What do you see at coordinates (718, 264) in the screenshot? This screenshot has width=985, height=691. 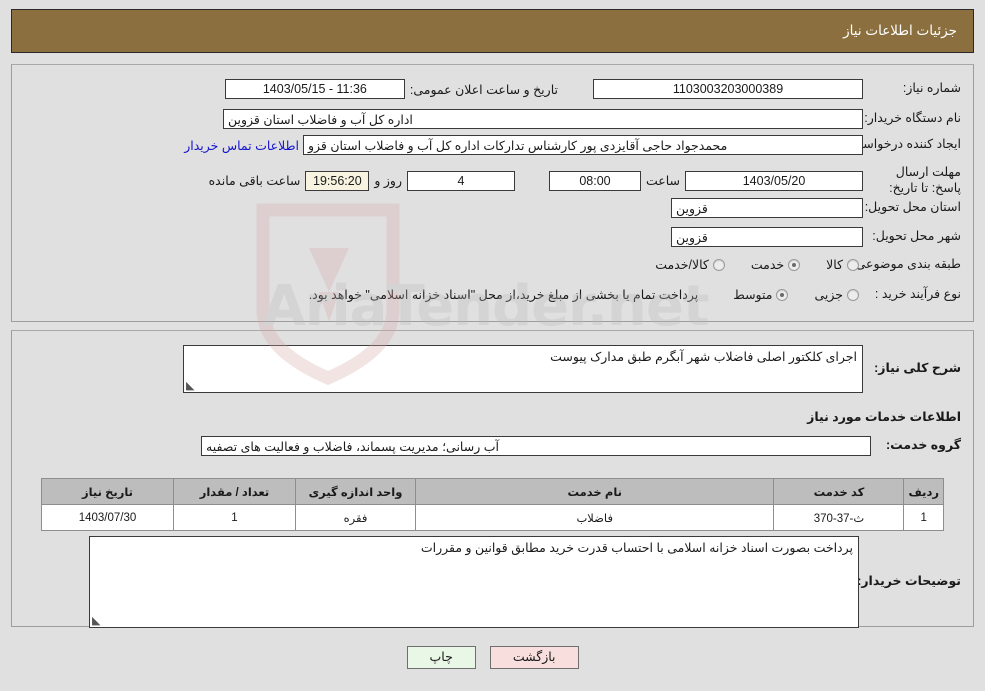 I see `radio-kala-khedmat-icon` at bounding box center [718, 264].